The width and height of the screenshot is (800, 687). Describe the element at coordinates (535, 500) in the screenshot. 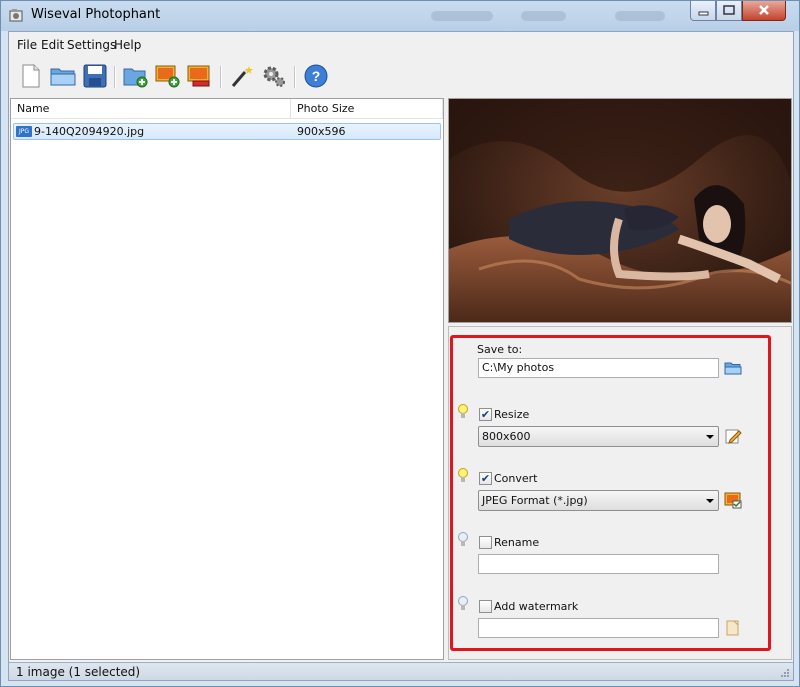

I see `convert-value: JPEG Format (*.jpg)` at that location.